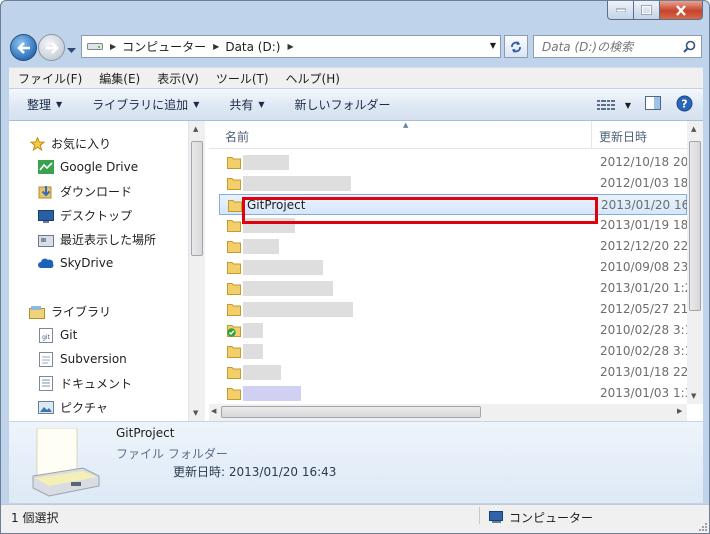 The height and width of the screenshot is (534, 710). I want to click on file-row: 2013/01/20 1:2, so click(455, 288).